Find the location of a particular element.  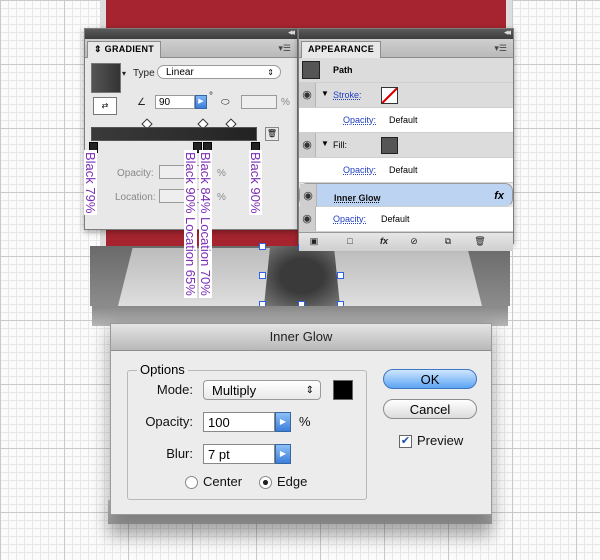

degree-symbol: ° is located at coordinates (211, 96).